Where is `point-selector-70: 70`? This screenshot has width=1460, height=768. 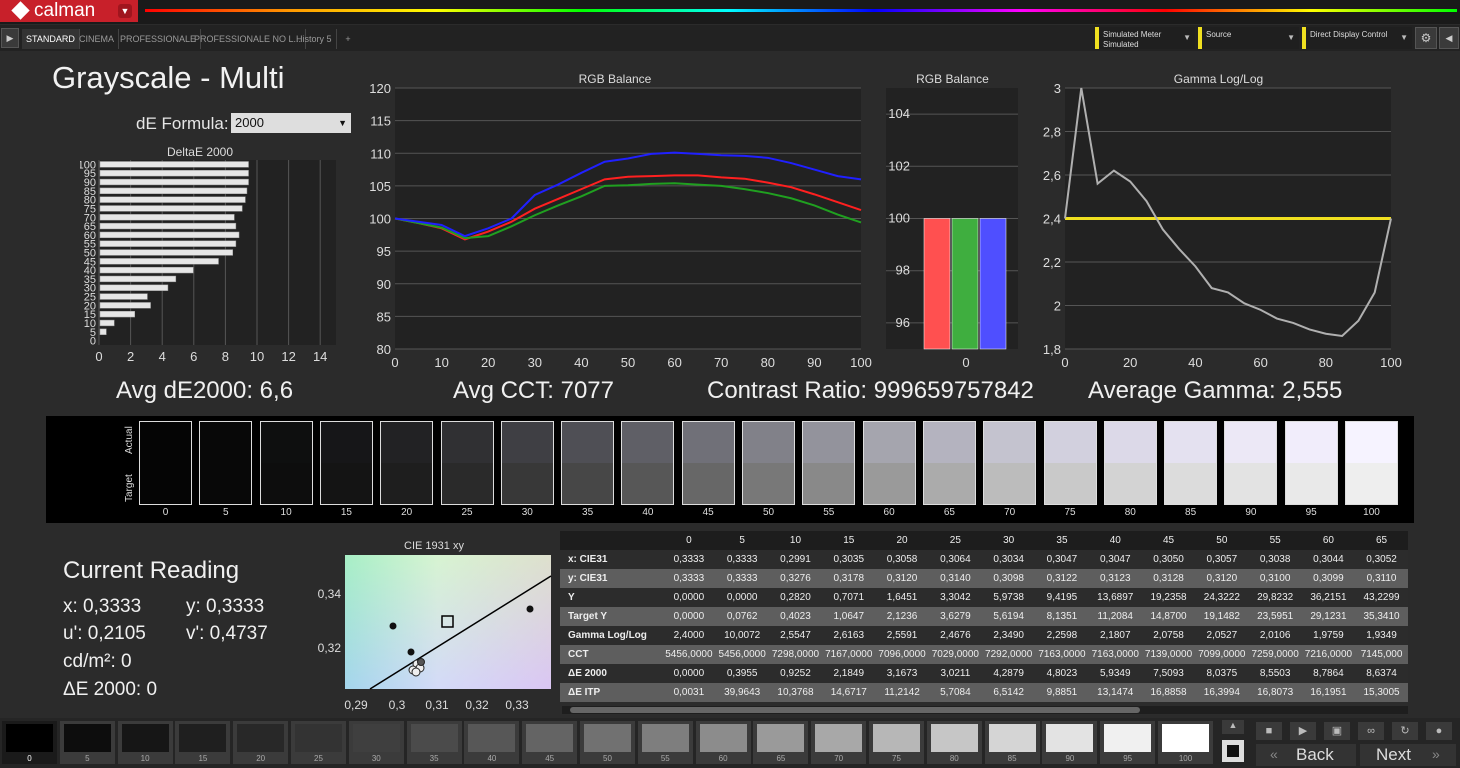 point-selector-70: 70 is located at coordinates (839, 742).